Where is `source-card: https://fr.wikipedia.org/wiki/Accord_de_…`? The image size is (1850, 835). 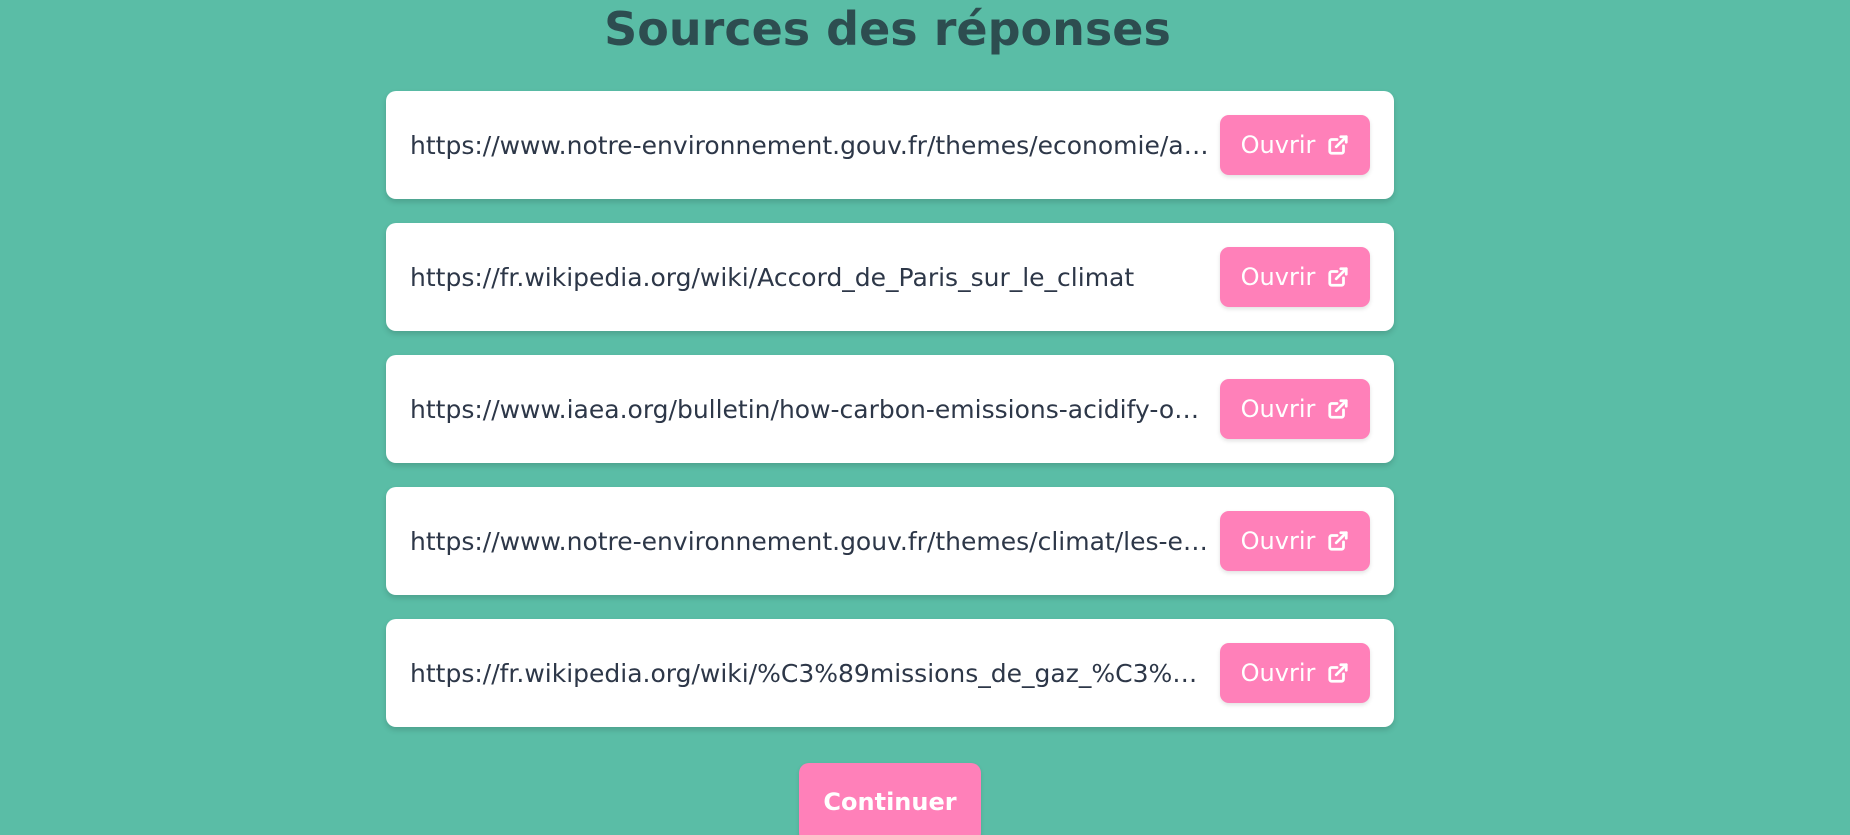 source-card: https://fr.wikipedia.org/wiki/Accord_de_… is located at coordinates (890, 277).